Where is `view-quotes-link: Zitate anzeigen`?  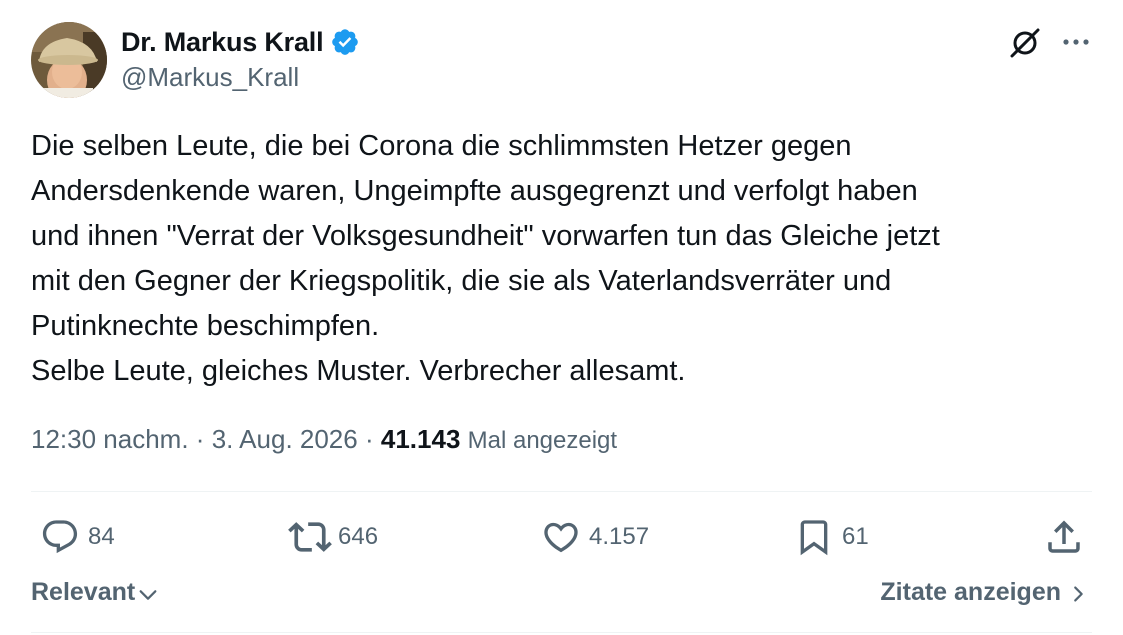 view-quotes-link: Zitate anzeigen is located at coordinates (984, 592).